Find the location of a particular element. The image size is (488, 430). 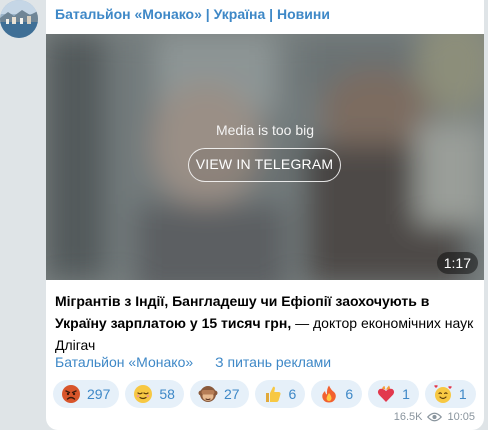

smiling-face-with-hearts-icon is located at coordinates (443, 394).